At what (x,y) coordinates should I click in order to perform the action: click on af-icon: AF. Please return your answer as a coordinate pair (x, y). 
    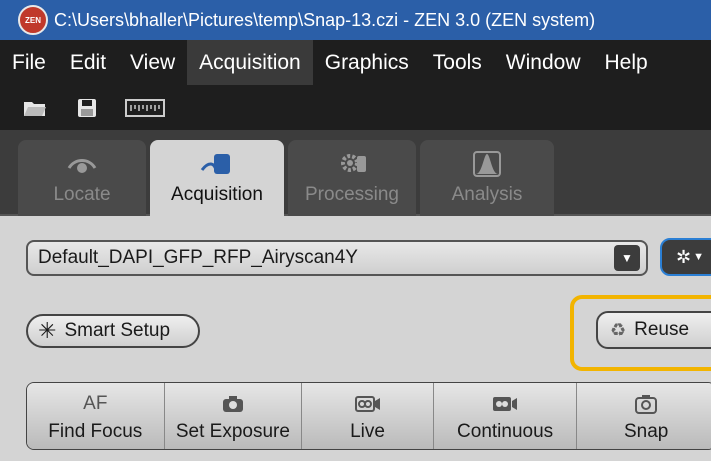
    Looking at the image, I should click on (95, 403).